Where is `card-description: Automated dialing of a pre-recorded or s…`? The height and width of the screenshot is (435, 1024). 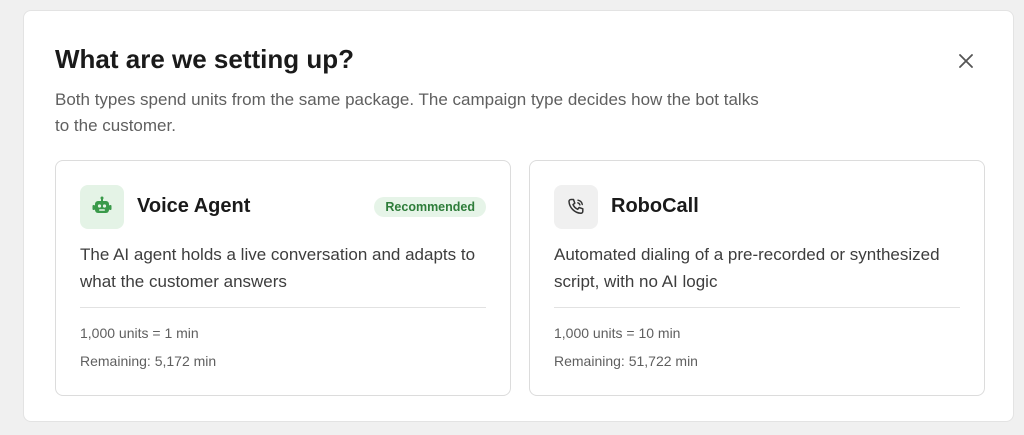
card-description: Automated dialing of a pre-recorded or s… is located at coordinates (747, 268).